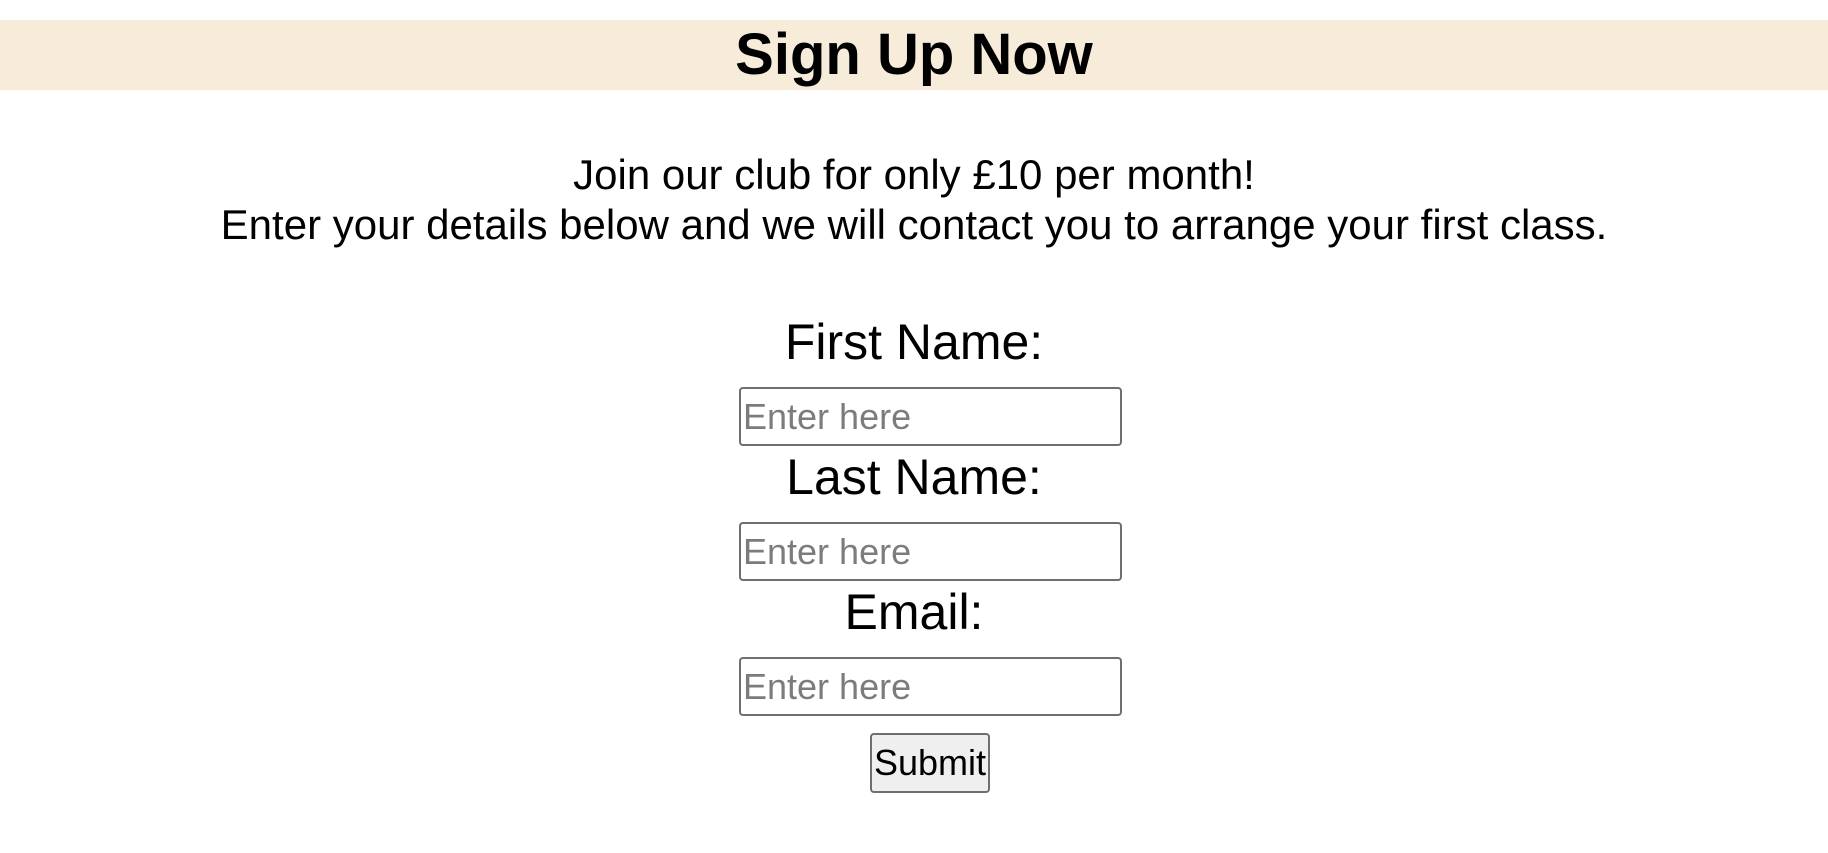 The height and width of the screenshot is (853, 1828). Describe the element at coordinates (930, 416) in the screenshot. I see `first-name-input` at that location.